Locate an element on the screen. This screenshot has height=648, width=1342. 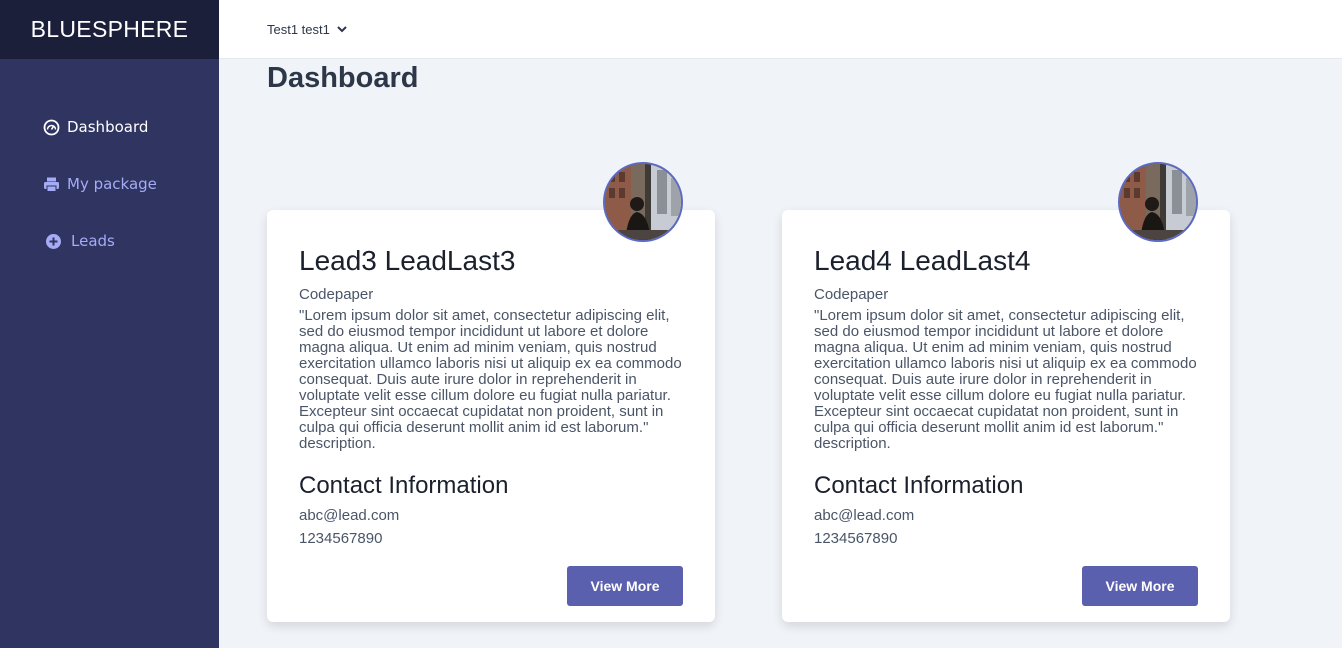
user-name: Test1 test1 is located at coordinates (298, 29).